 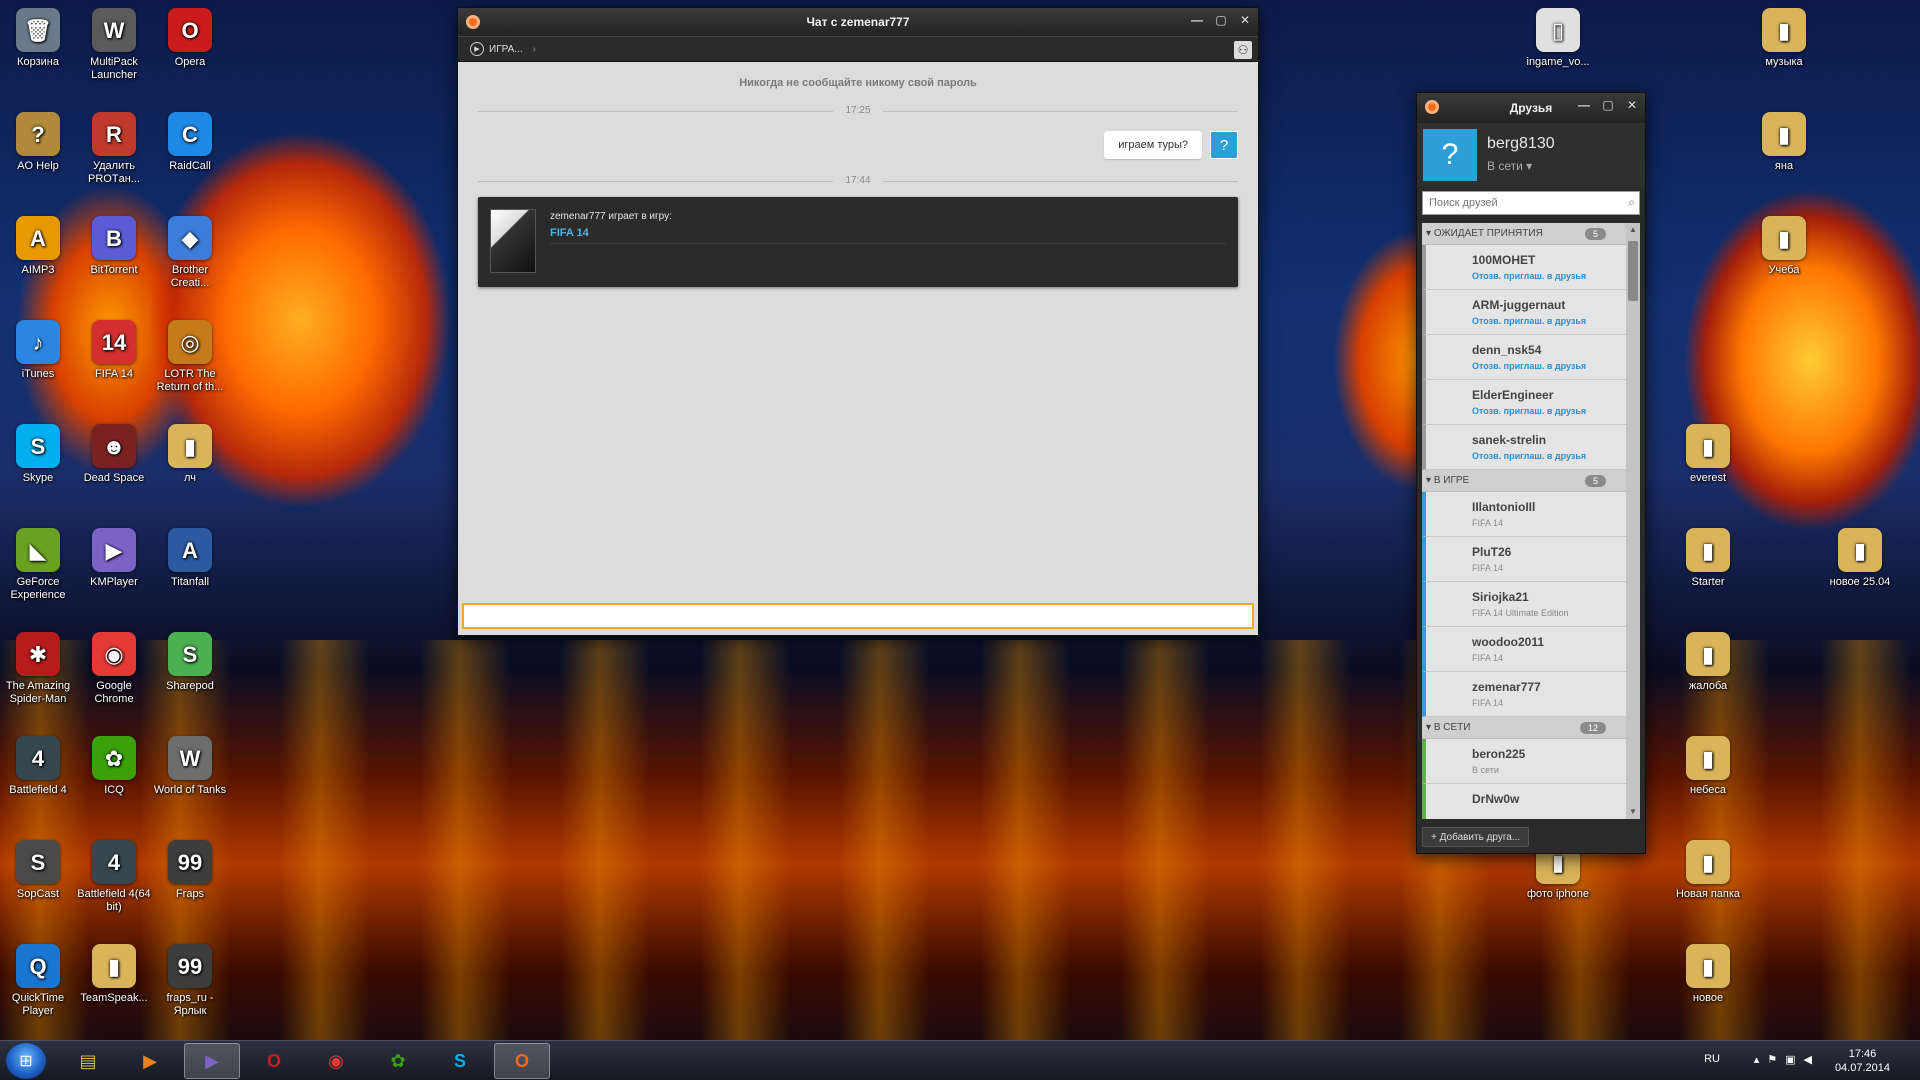 I want to click on desktop-icon: ✿ ICQ, so click(x=114, y=766).